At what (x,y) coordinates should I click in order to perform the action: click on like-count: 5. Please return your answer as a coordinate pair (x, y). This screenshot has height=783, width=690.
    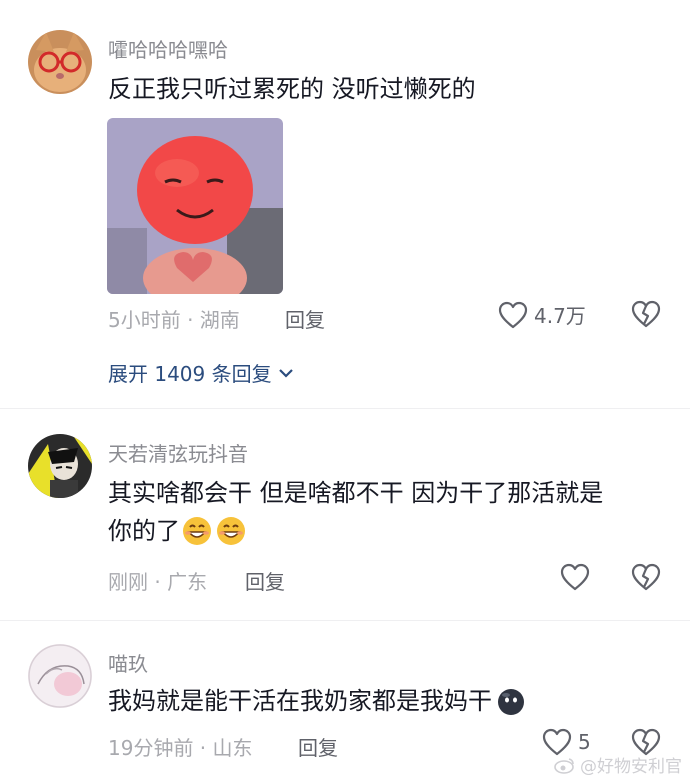
    Looking at the image, I should click on (584, 742).